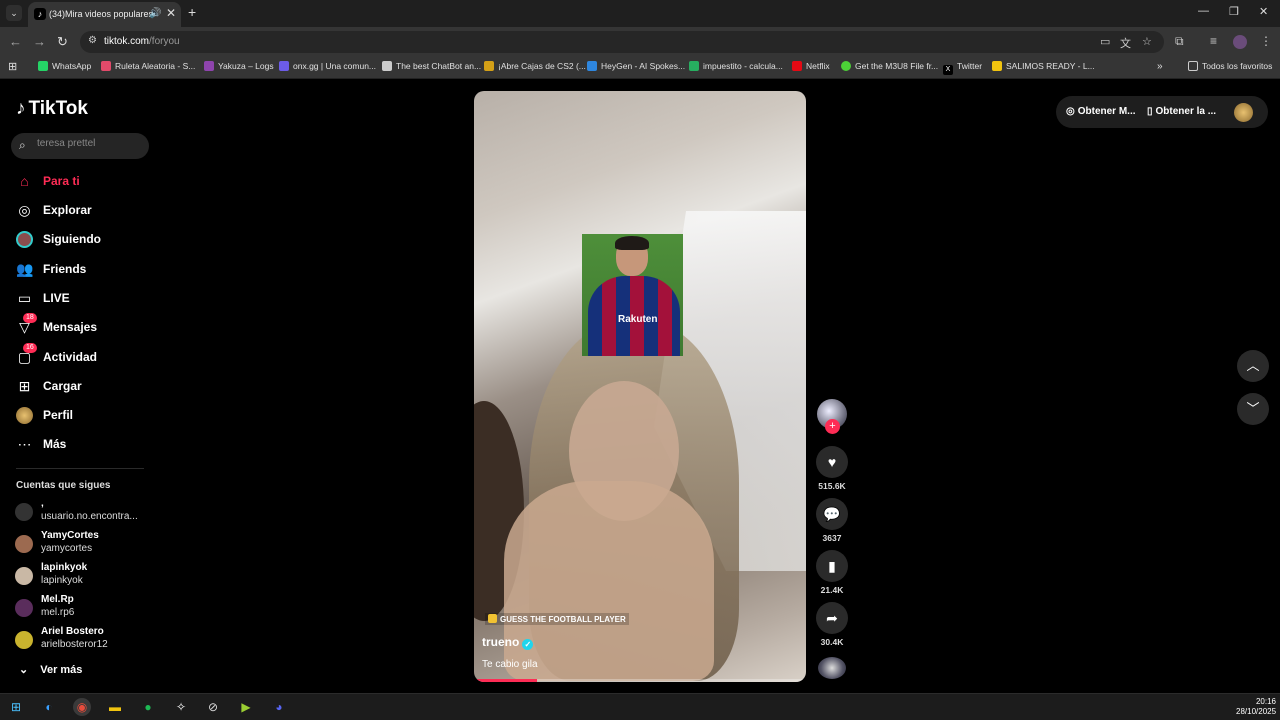  What do you see at coordinates (62, 580) in the screenshot?
I see `account-handle: lapinkyok` at bounding box center [62, 580].